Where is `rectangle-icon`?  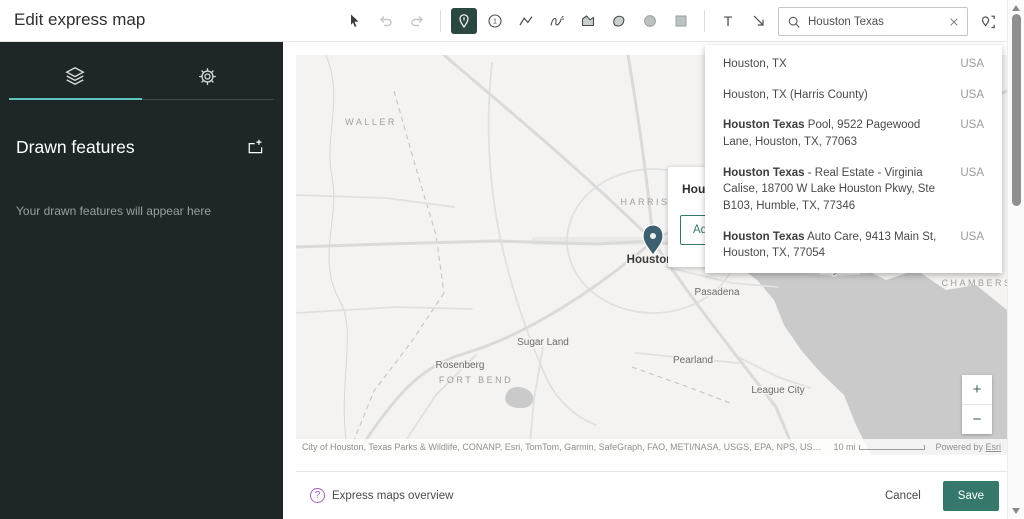
rectangle-icon is located at coordinates (681, 21).